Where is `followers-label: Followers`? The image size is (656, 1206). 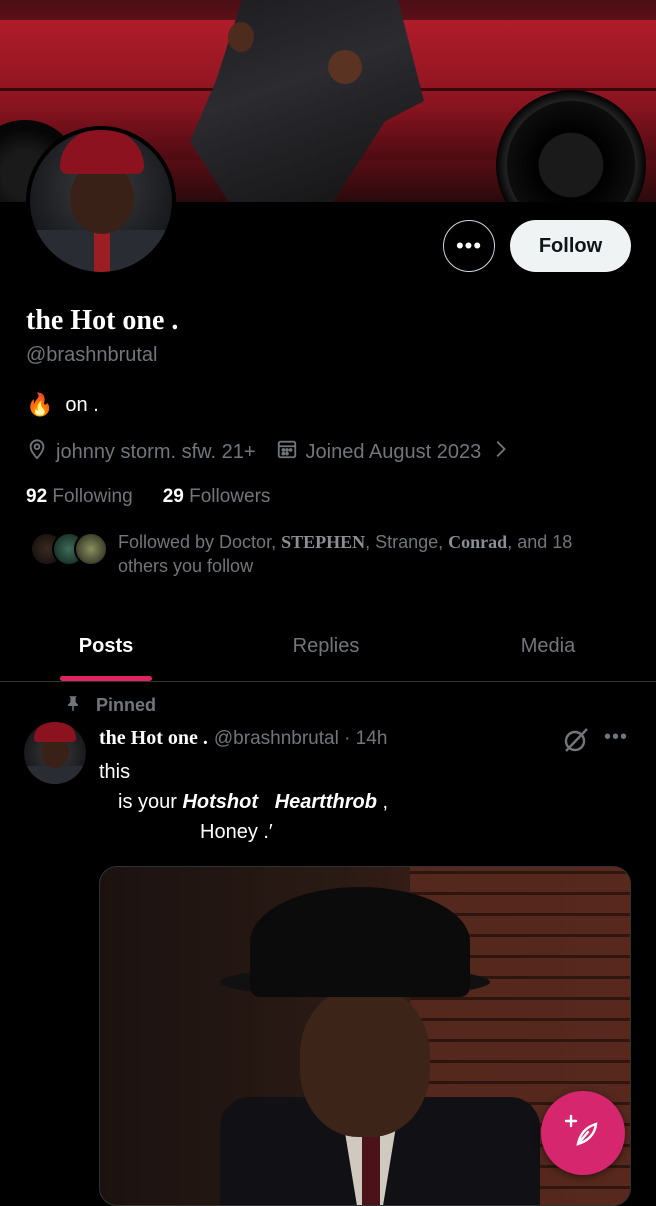 followers-label: Followers is located at coordinates (230, 496).